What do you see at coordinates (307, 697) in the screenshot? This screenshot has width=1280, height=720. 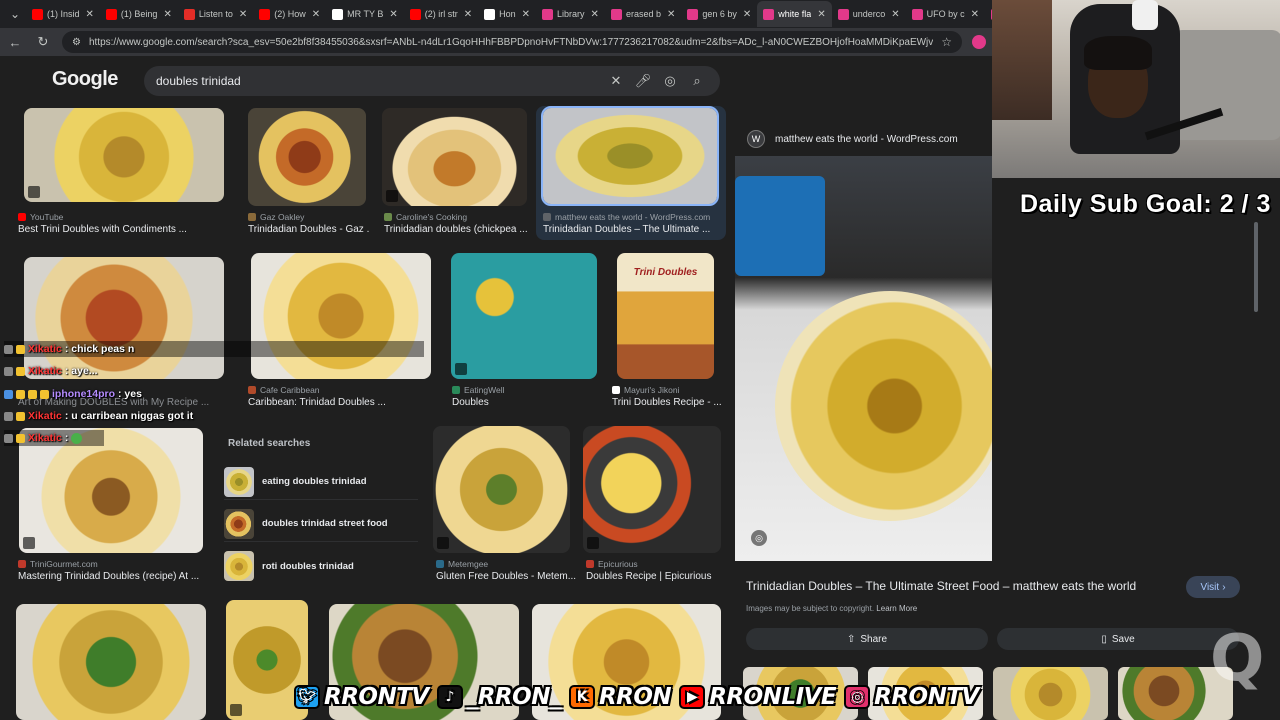 I see `twitter-icon: 🐦︎` at bounding box center [307, 697].